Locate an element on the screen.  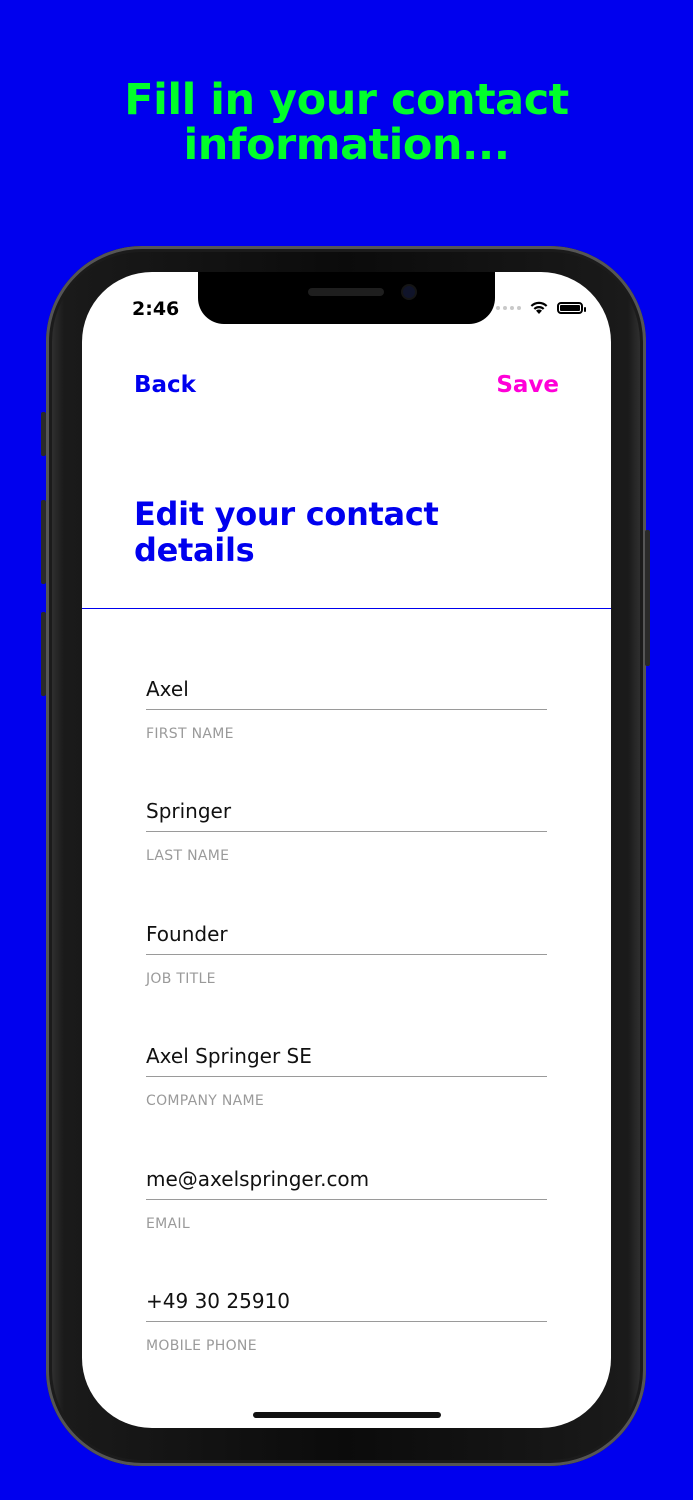
home-indicator is located at coordinates (347, 1415).